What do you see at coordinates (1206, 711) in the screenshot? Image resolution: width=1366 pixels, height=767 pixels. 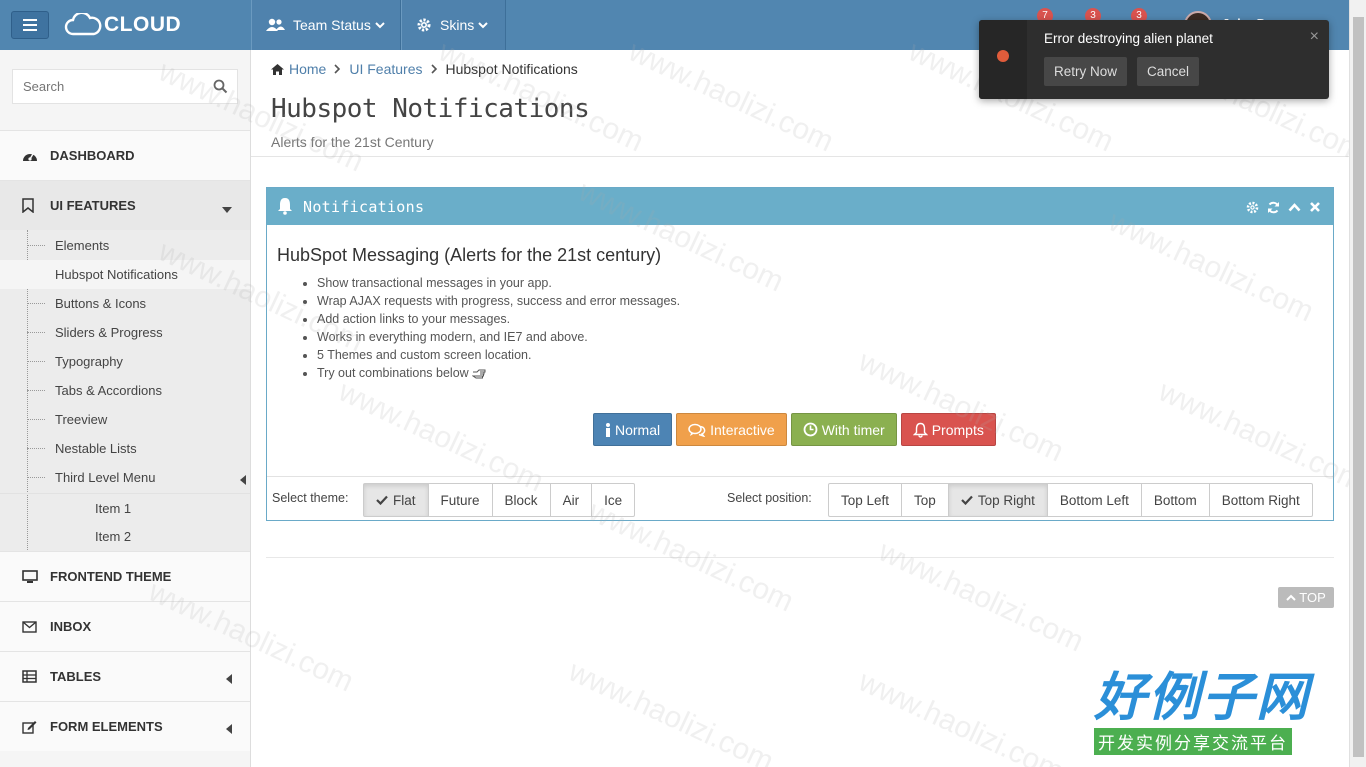 I see `brand-watermark: 好例子网 开发实例分享交流平台` at bounding box center [1206, 711].